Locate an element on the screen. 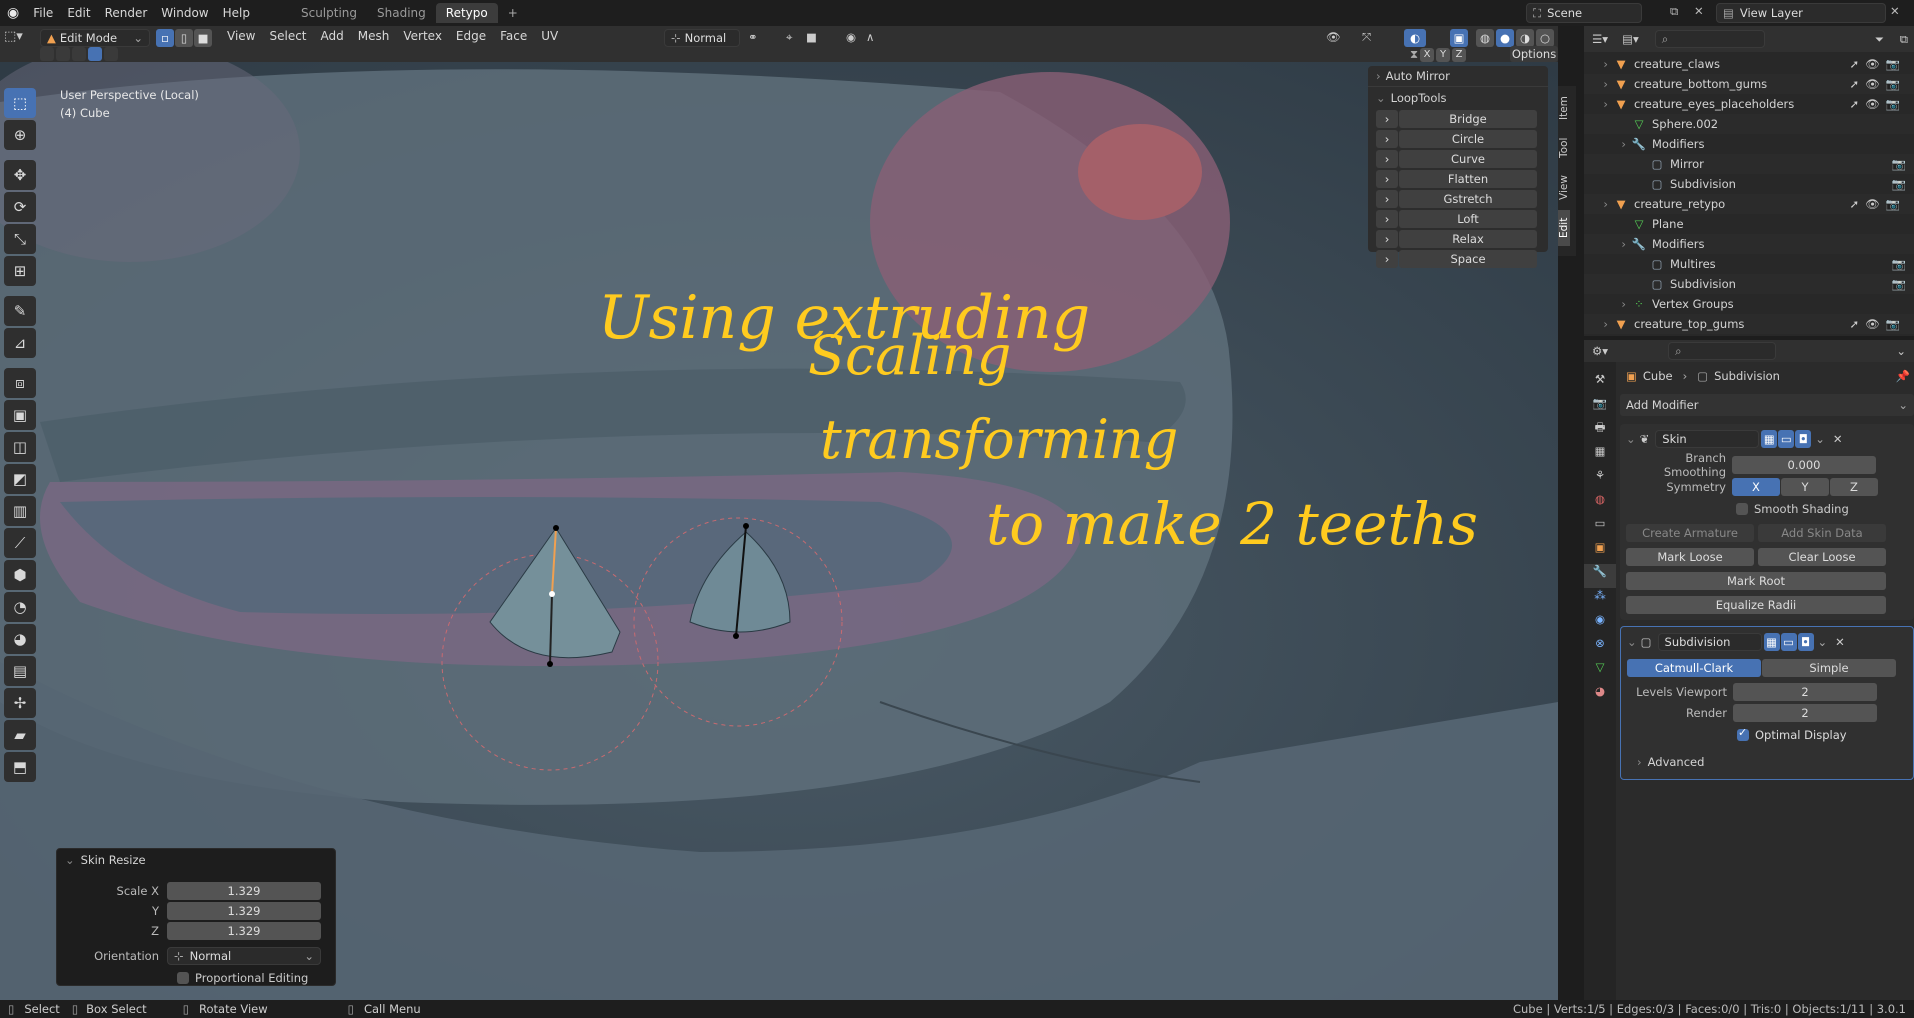 Image resolution: width=1914 pixels, height=1018 pixels. view-layer-close-icon: ✕ is located at coordinates (1895, 11).